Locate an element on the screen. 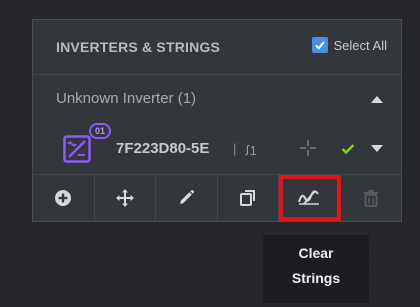 Image resolution: width=420 pixels, height=307 pixels. move-icon is located at coordinates (124, 198).